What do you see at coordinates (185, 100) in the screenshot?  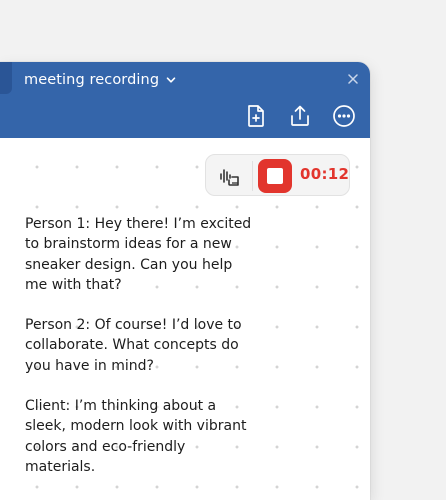 I see `window-titlebar: meeting recording` at bounding box center [185, 100].